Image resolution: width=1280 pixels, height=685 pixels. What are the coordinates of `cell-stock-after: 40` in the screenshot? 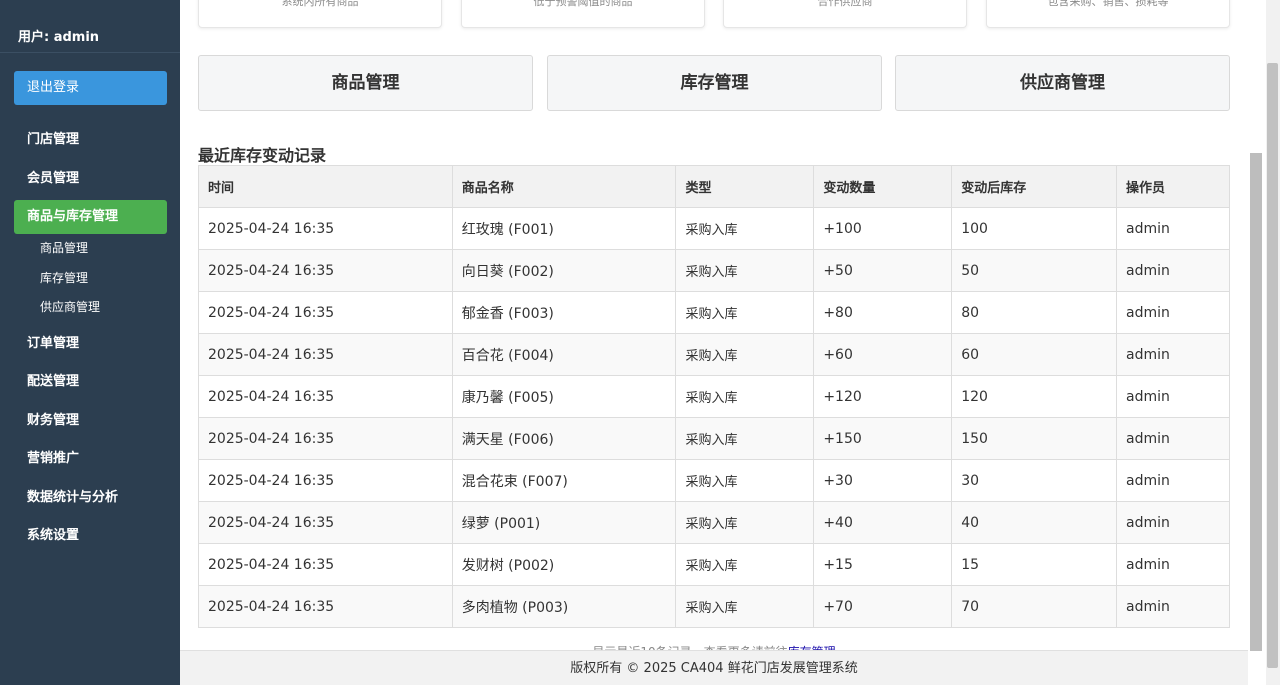 It's located at (1034, 522).